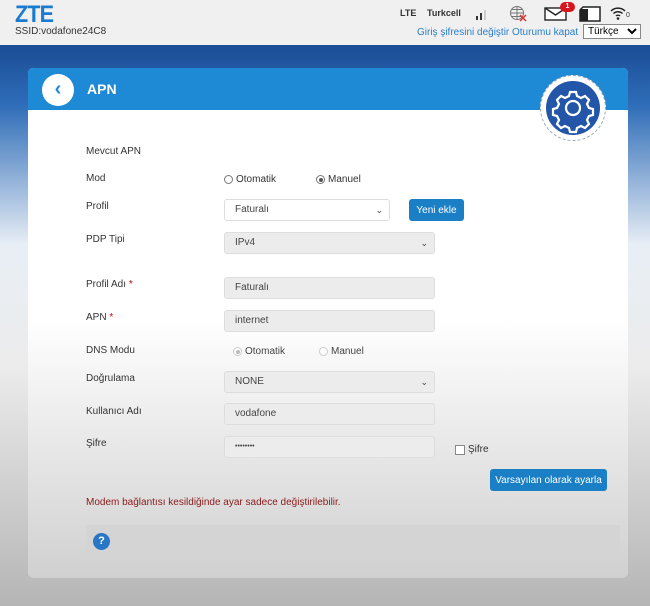  Describe the element at coordinates (341, 351) in the screenshot. I see `dns-manual-radio: Manuel` at that location.